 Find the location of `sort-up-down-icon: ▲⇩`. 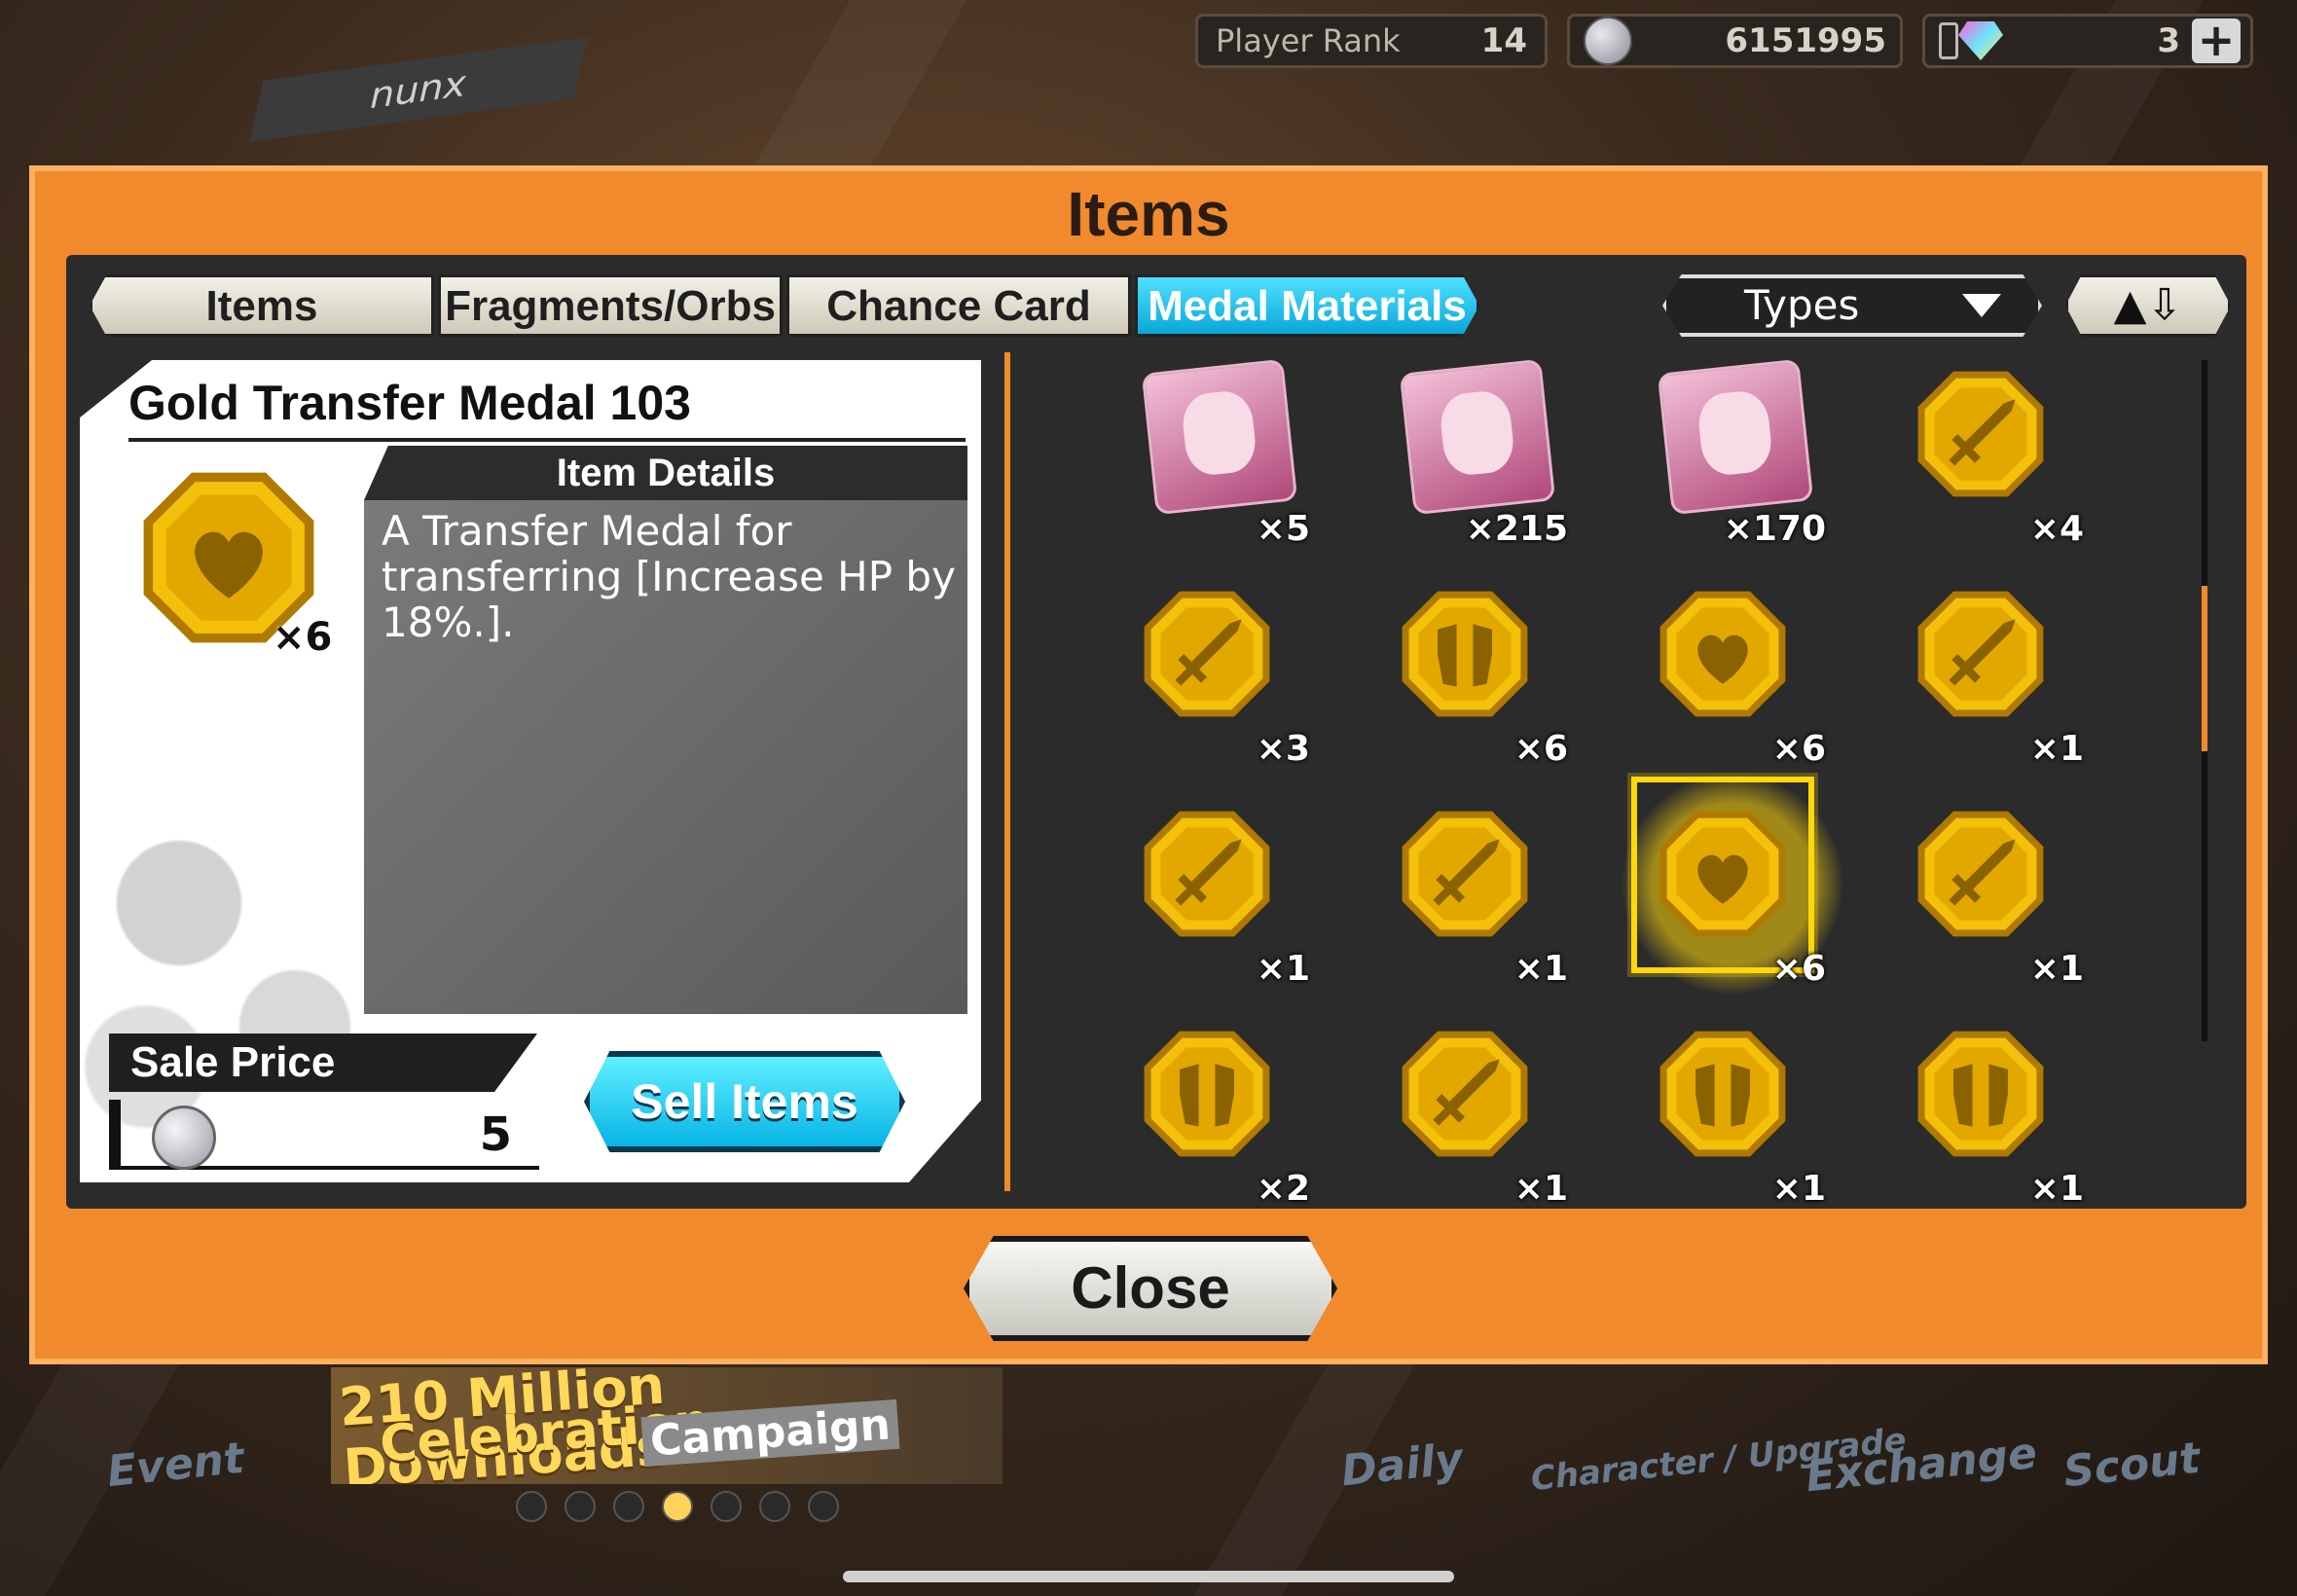

sort-up-down-icon: ▲⇩ is located at coordinates (2148, 305).